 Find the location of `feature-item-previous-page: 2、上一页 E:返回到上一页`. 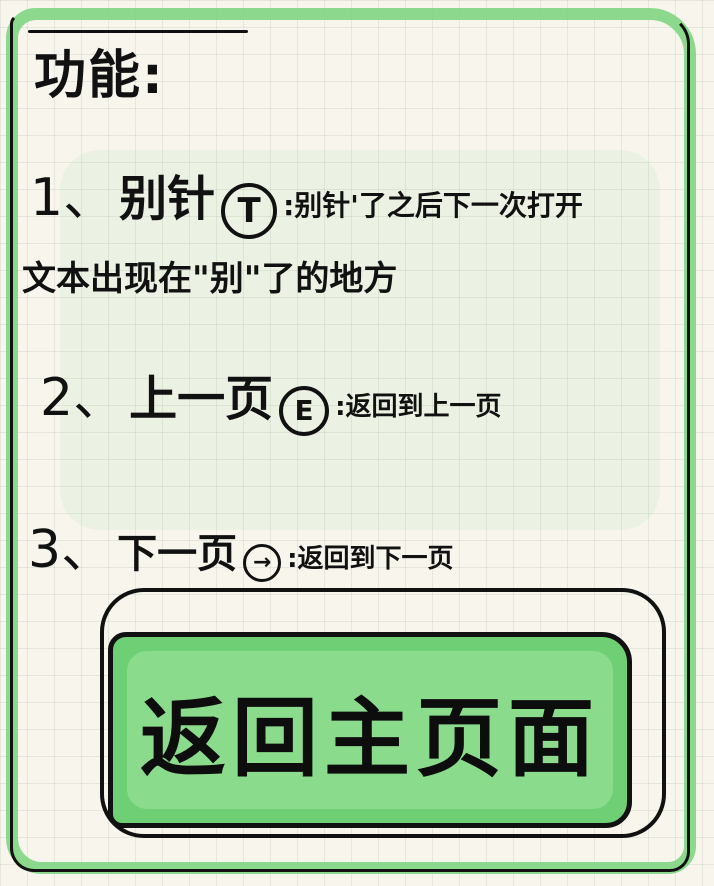

feature-item-previous-page: 2、上一页 E:返回到上一页 is located at coordinates (271, 404).